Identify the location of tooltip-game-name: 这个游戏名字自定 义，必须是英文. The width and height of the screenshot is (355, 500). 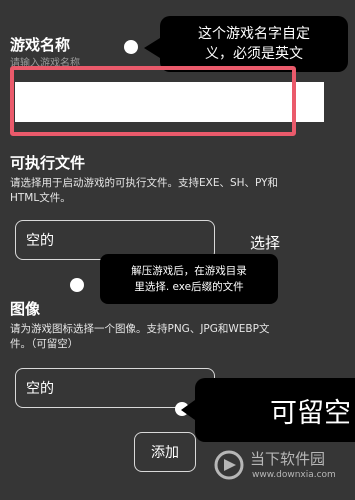
(246, 44).